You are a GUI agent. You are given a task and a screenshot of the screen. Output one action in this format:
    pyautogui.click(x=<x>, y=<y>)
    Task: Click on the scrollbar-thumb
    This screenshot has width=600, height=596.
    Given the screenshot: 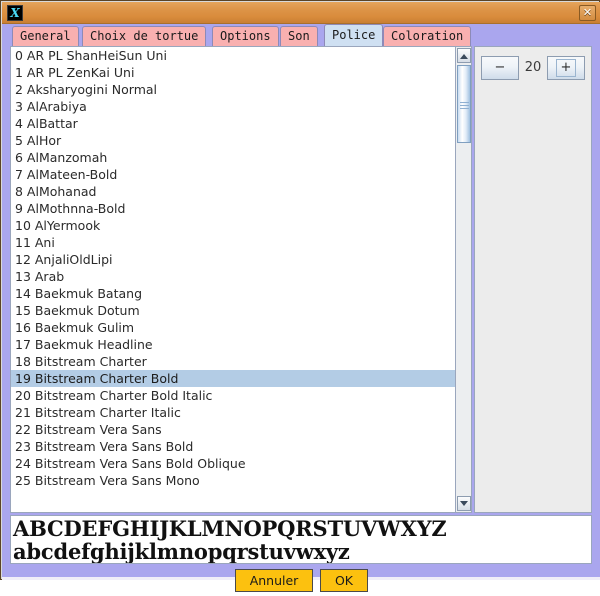 What is the action you would take?
    pyautogui.click(x=464, y=104)
    